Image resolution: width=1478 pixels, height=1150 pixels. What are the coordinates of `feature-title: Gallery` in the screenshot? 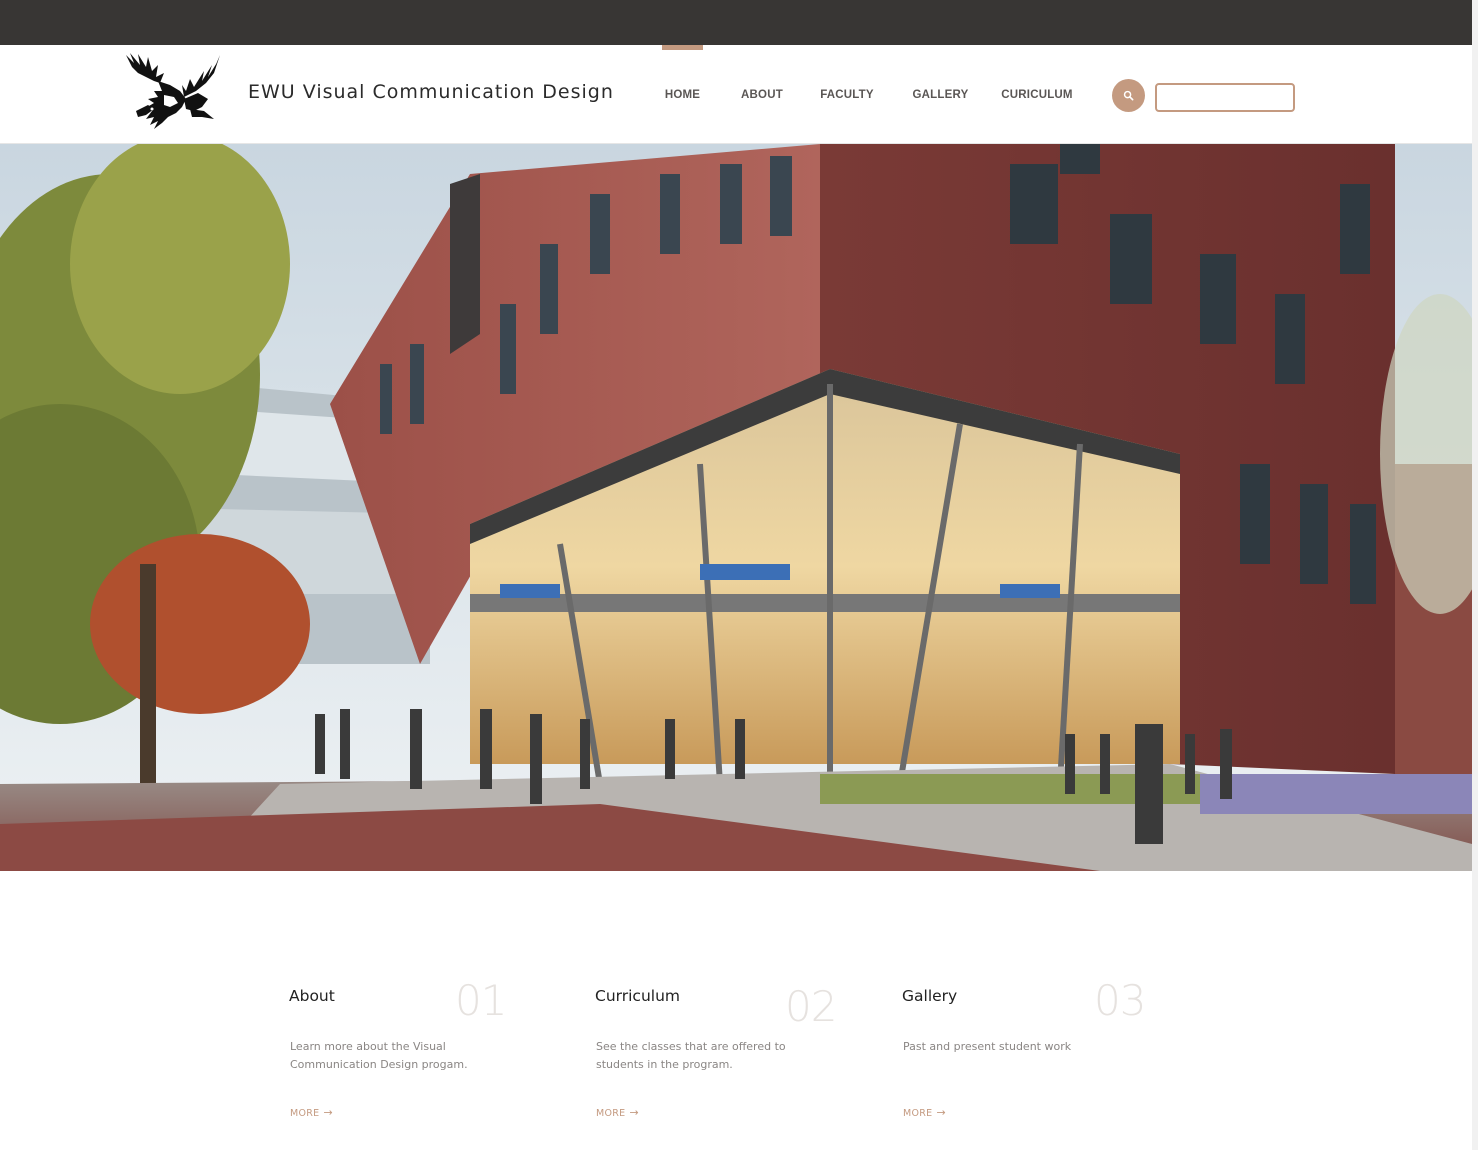 It's located at (929, 996).